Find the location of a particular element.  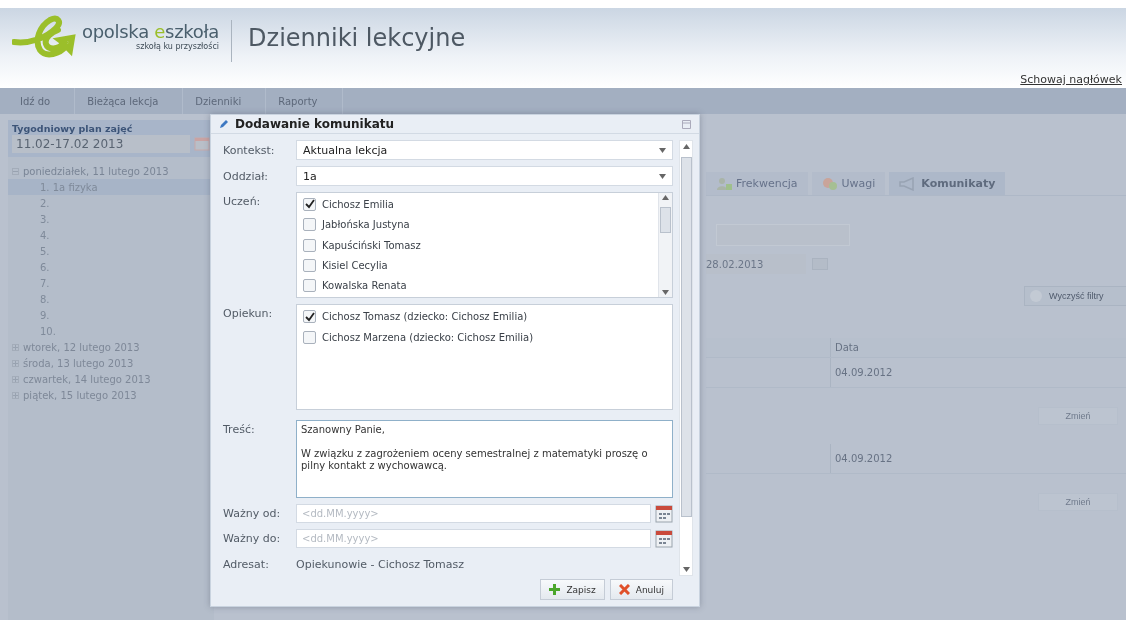

sidebar-title: Tygodniowy plan zajęć is located at coordinates (73, 128).